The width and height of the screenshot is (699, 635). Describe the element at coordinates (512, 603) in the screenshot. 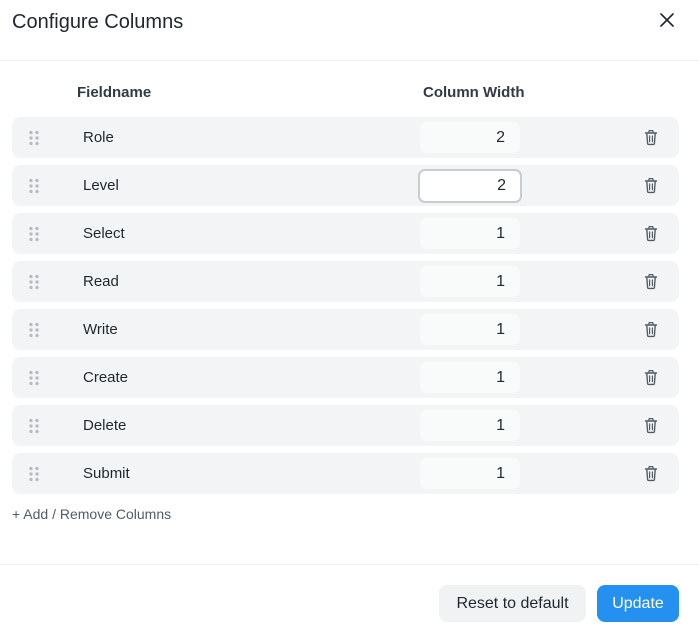

I see `reset-to-default-button: Reset to default` at that location.